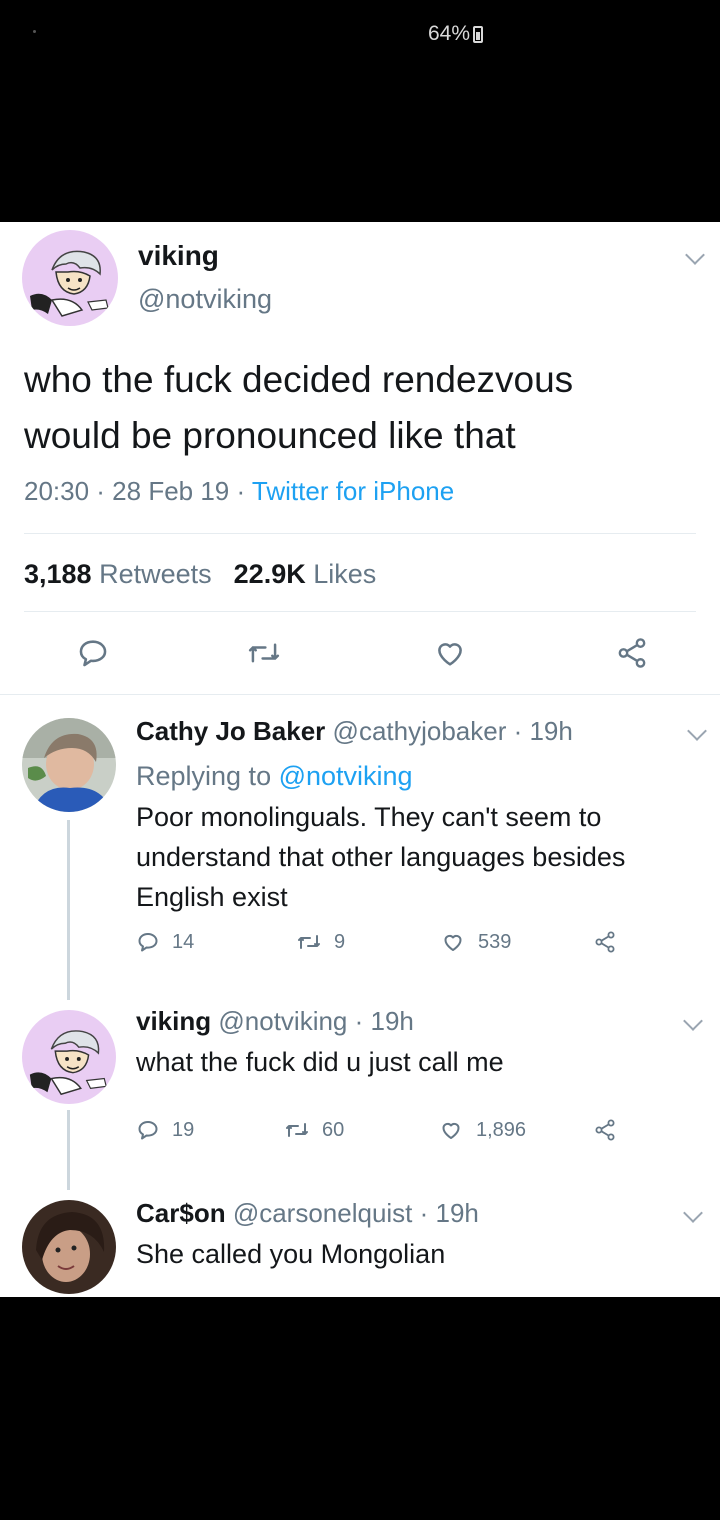 This screenshot has height=1520, width=720. Describe the element at coordinates (291, 1254) in the screenshot. I see `reply-text-line: She called you Mongolian` at that location.